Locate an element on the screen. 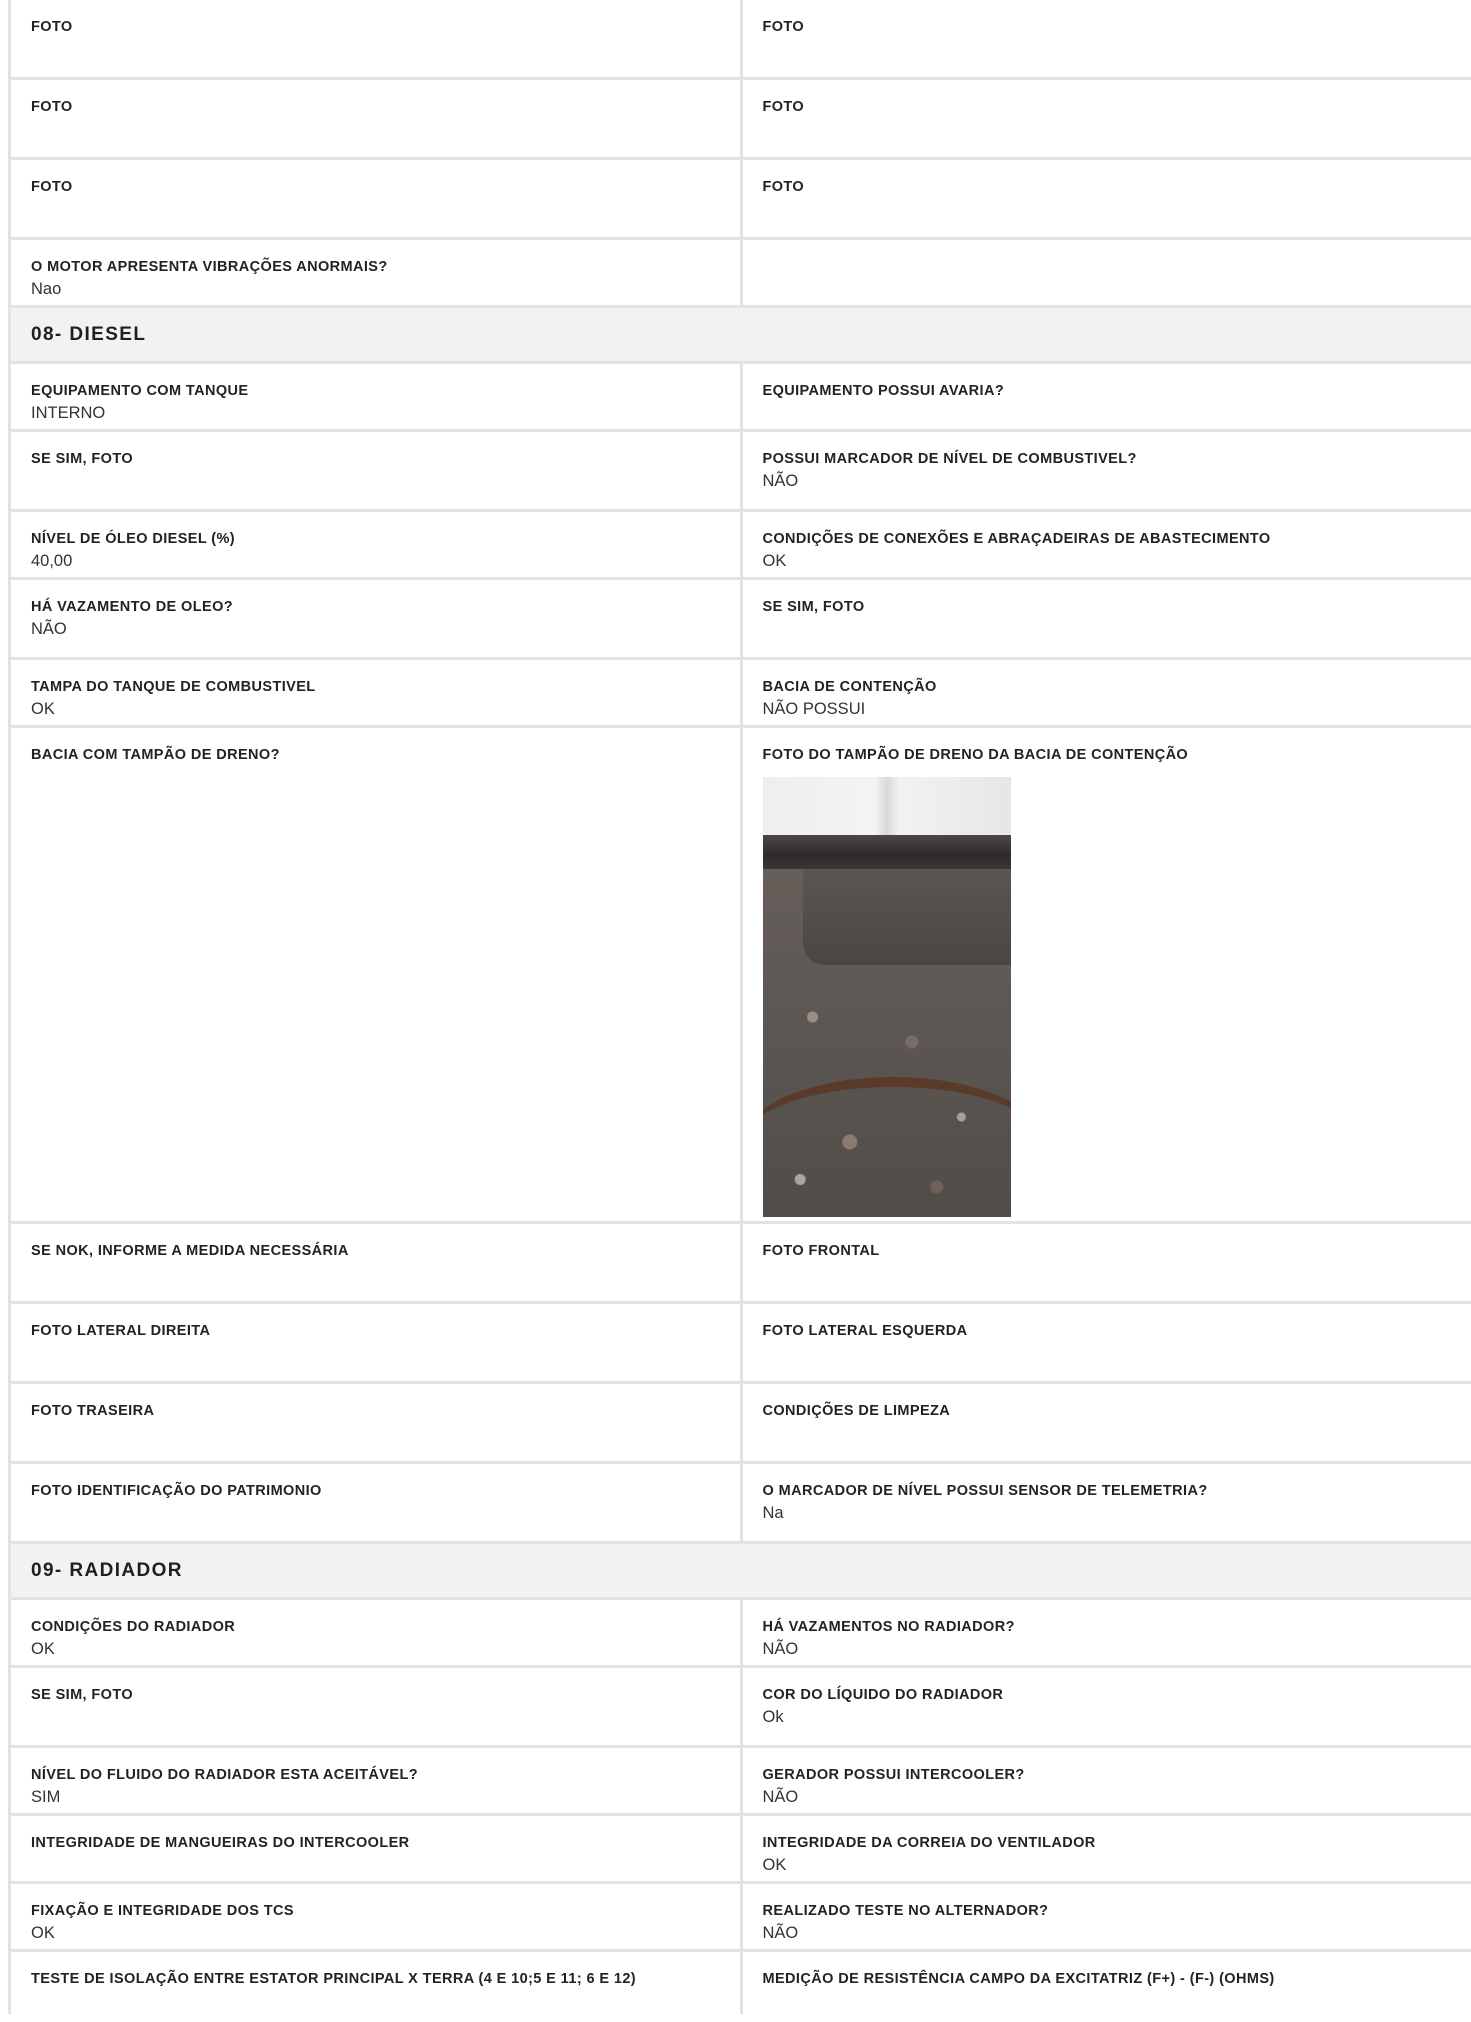 The image size is (1471, 2022). field-cell: REALIZADO TESTE NO ALTERNADOR? NÃO is located at coordinates (1107, 1916).